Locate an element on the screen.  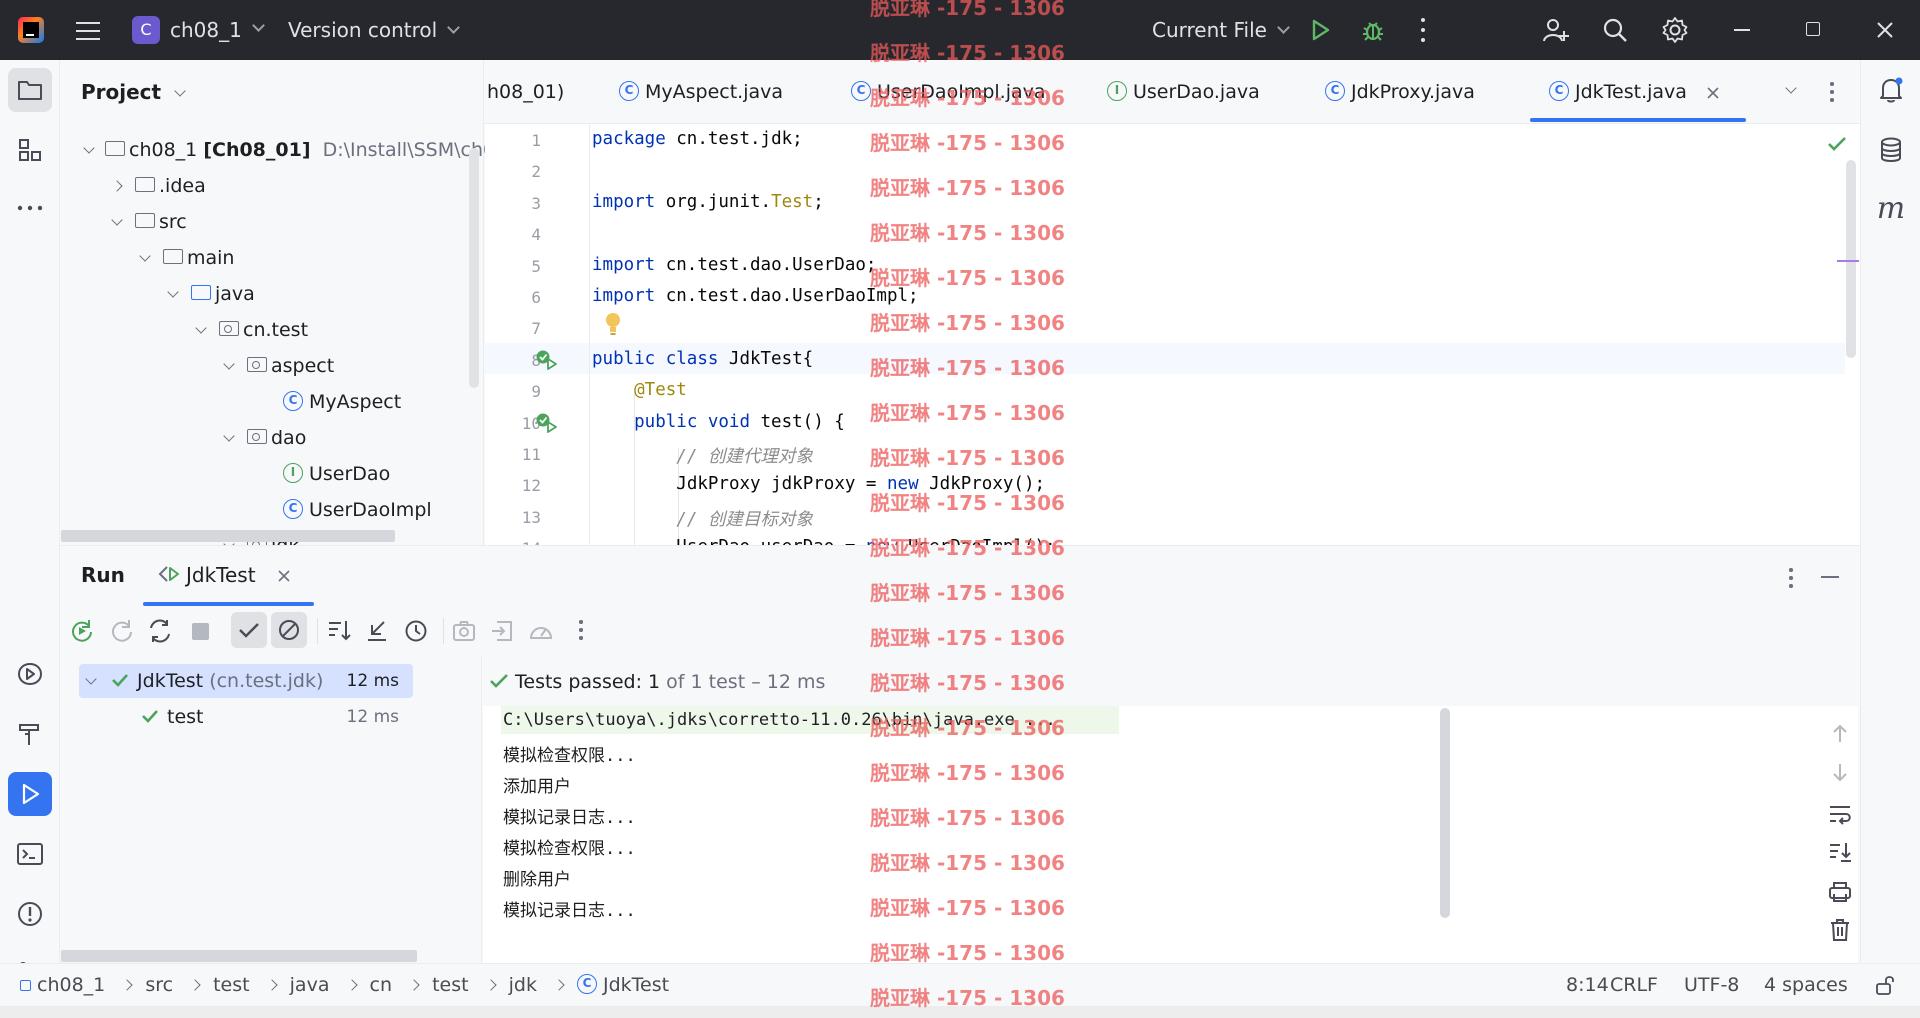
tree-item-dao: dao is located at coordinates (264, 438).